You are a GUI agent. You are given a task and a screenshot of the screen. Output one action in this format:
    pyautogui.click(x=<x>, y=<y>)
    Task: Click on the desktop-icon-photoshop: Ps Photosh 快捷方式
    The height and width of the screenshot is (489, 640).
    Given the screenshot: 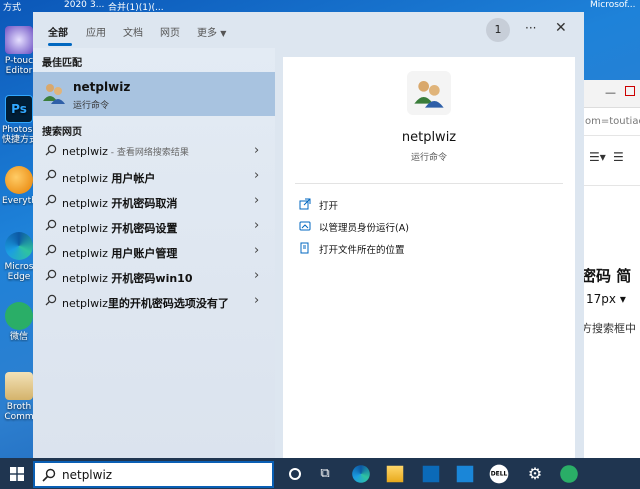 What is the action you would take?
    pyautogui.click(x=19, y=120)
    